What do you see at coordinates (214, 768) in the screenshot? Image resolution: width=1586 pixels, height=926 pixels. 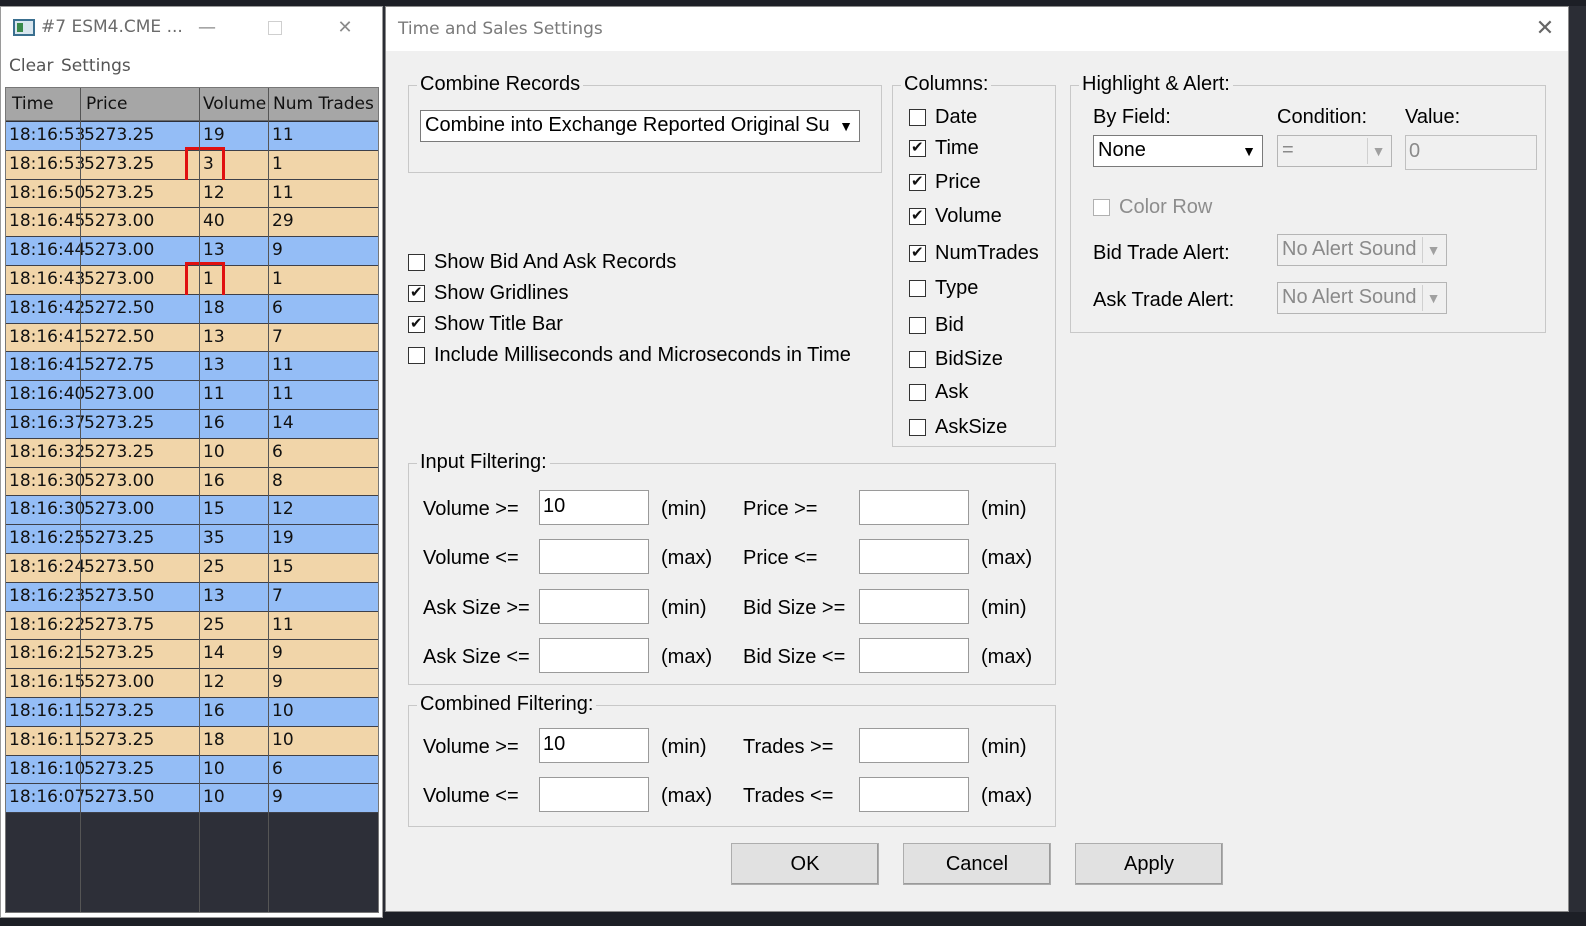 I see `cell-volume: 10` at bounding box center [214, 768].